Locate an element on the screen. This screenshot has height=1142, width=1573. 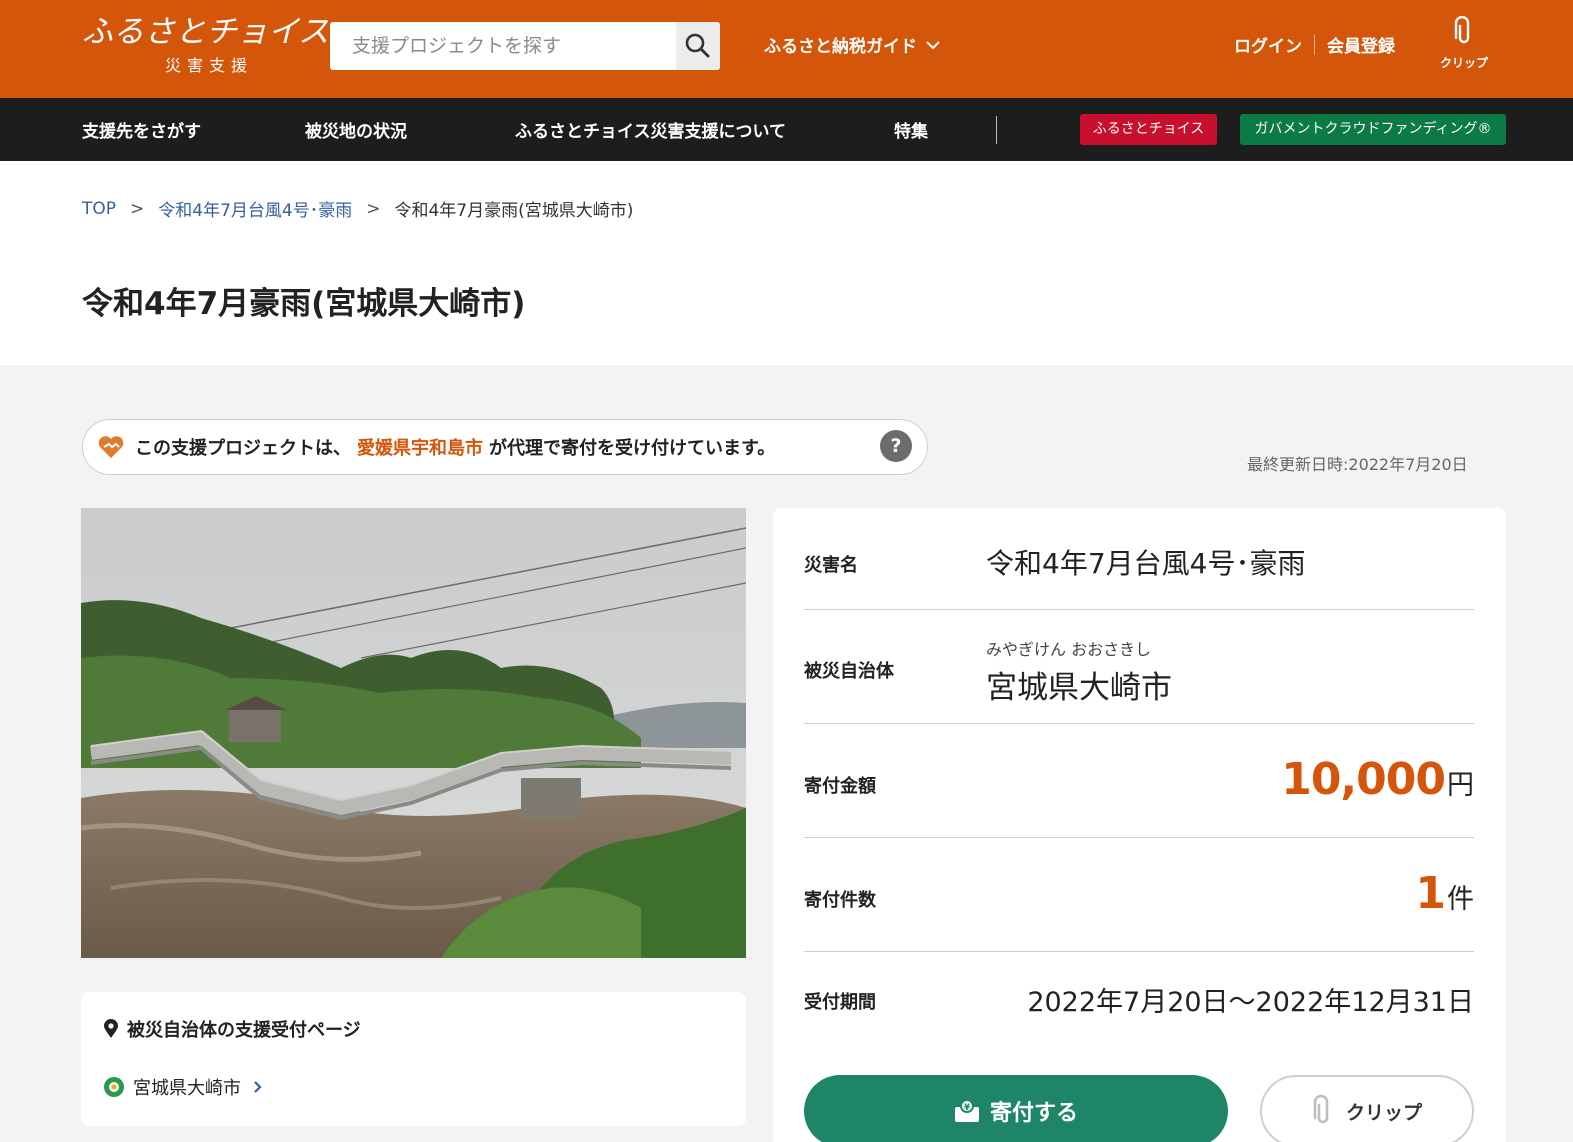
handshake-heart-icon is located at coordinates (111, 447).